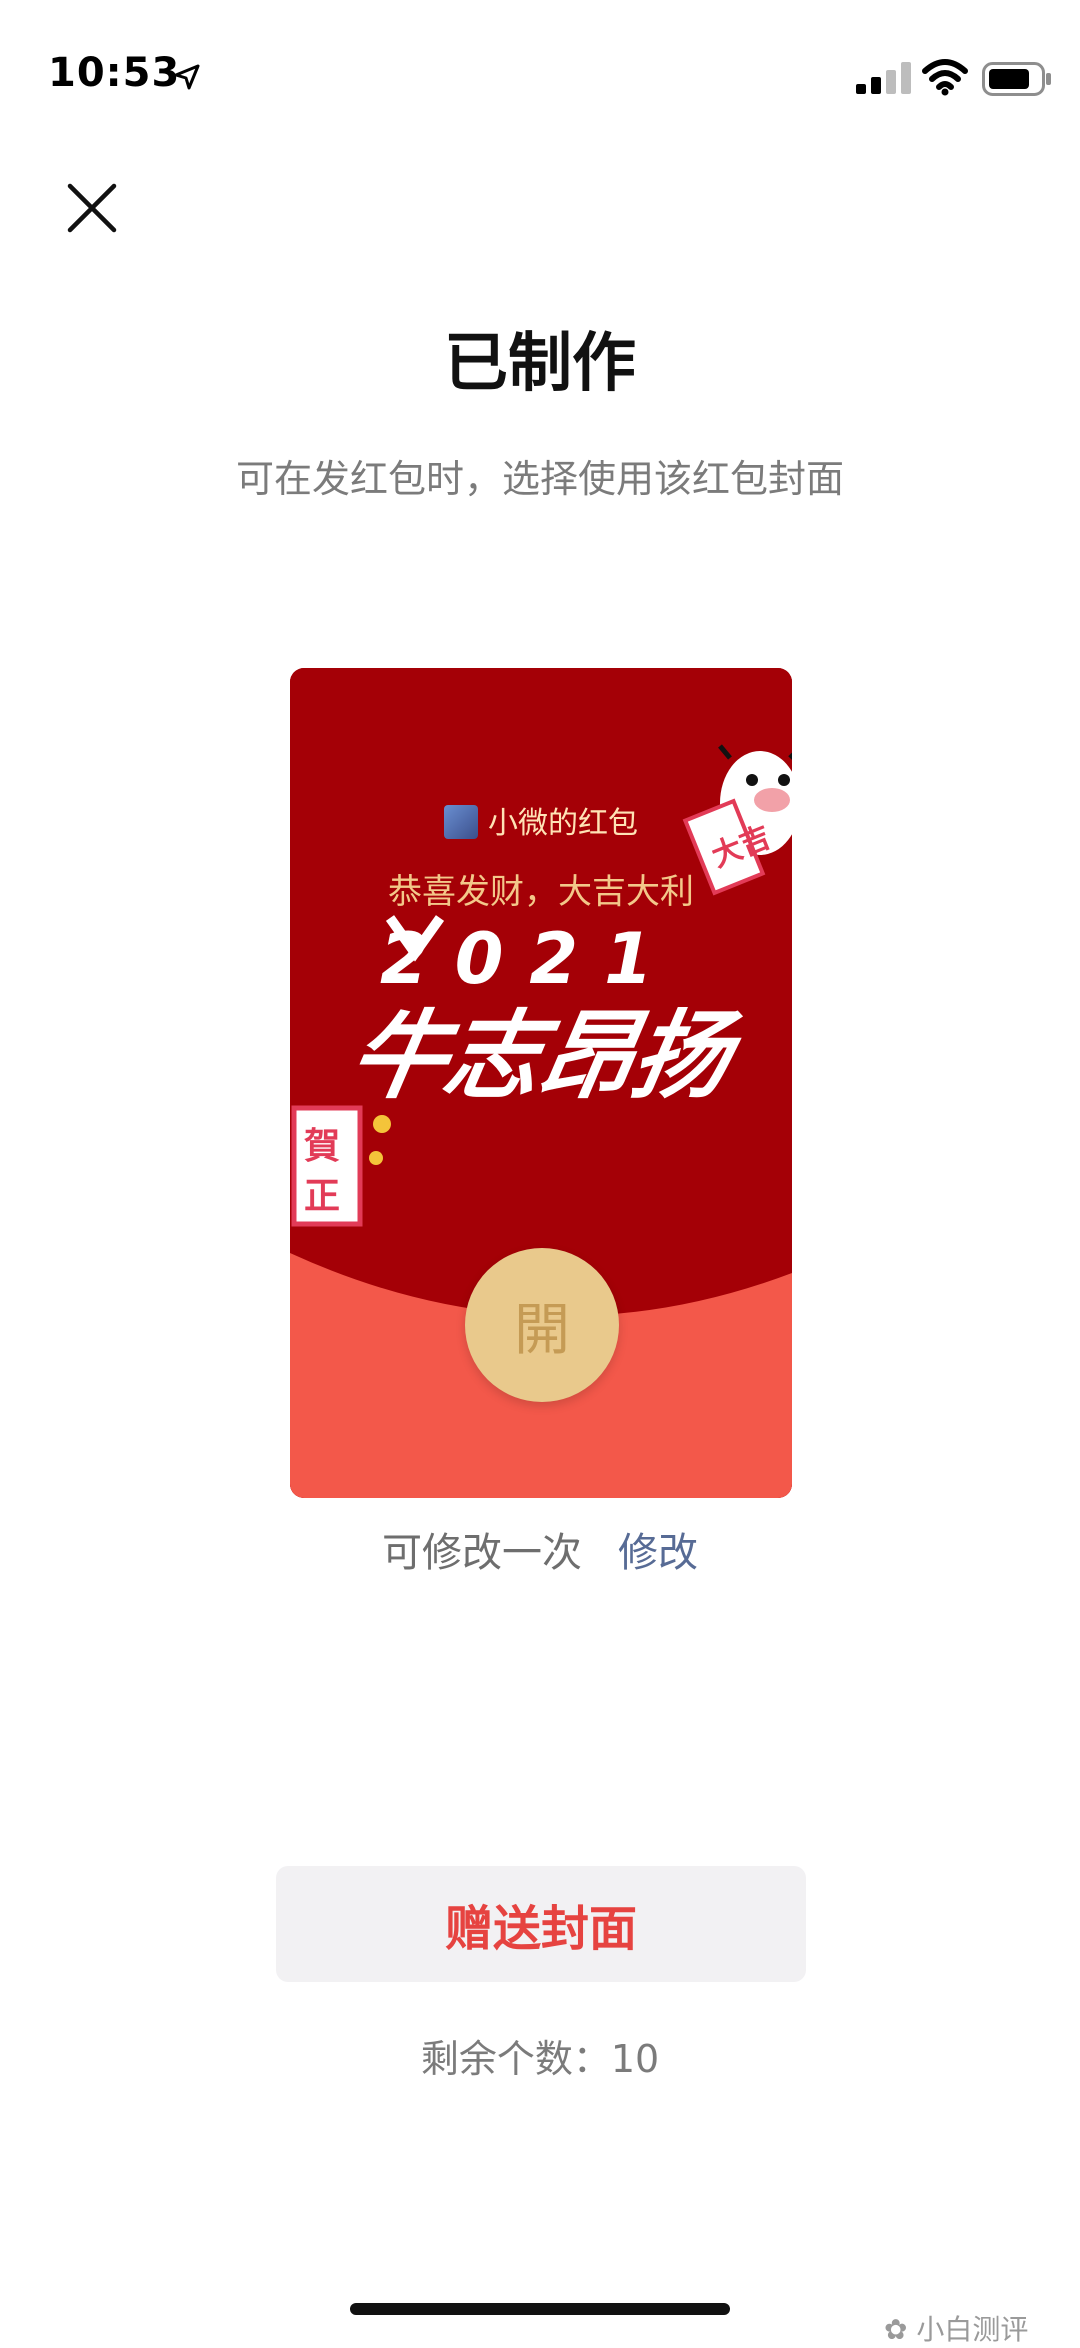  What do you see at coordinates (540, 364) in the screenshot?
I see `page-title: 已制作` at bounding box center [540, 364].